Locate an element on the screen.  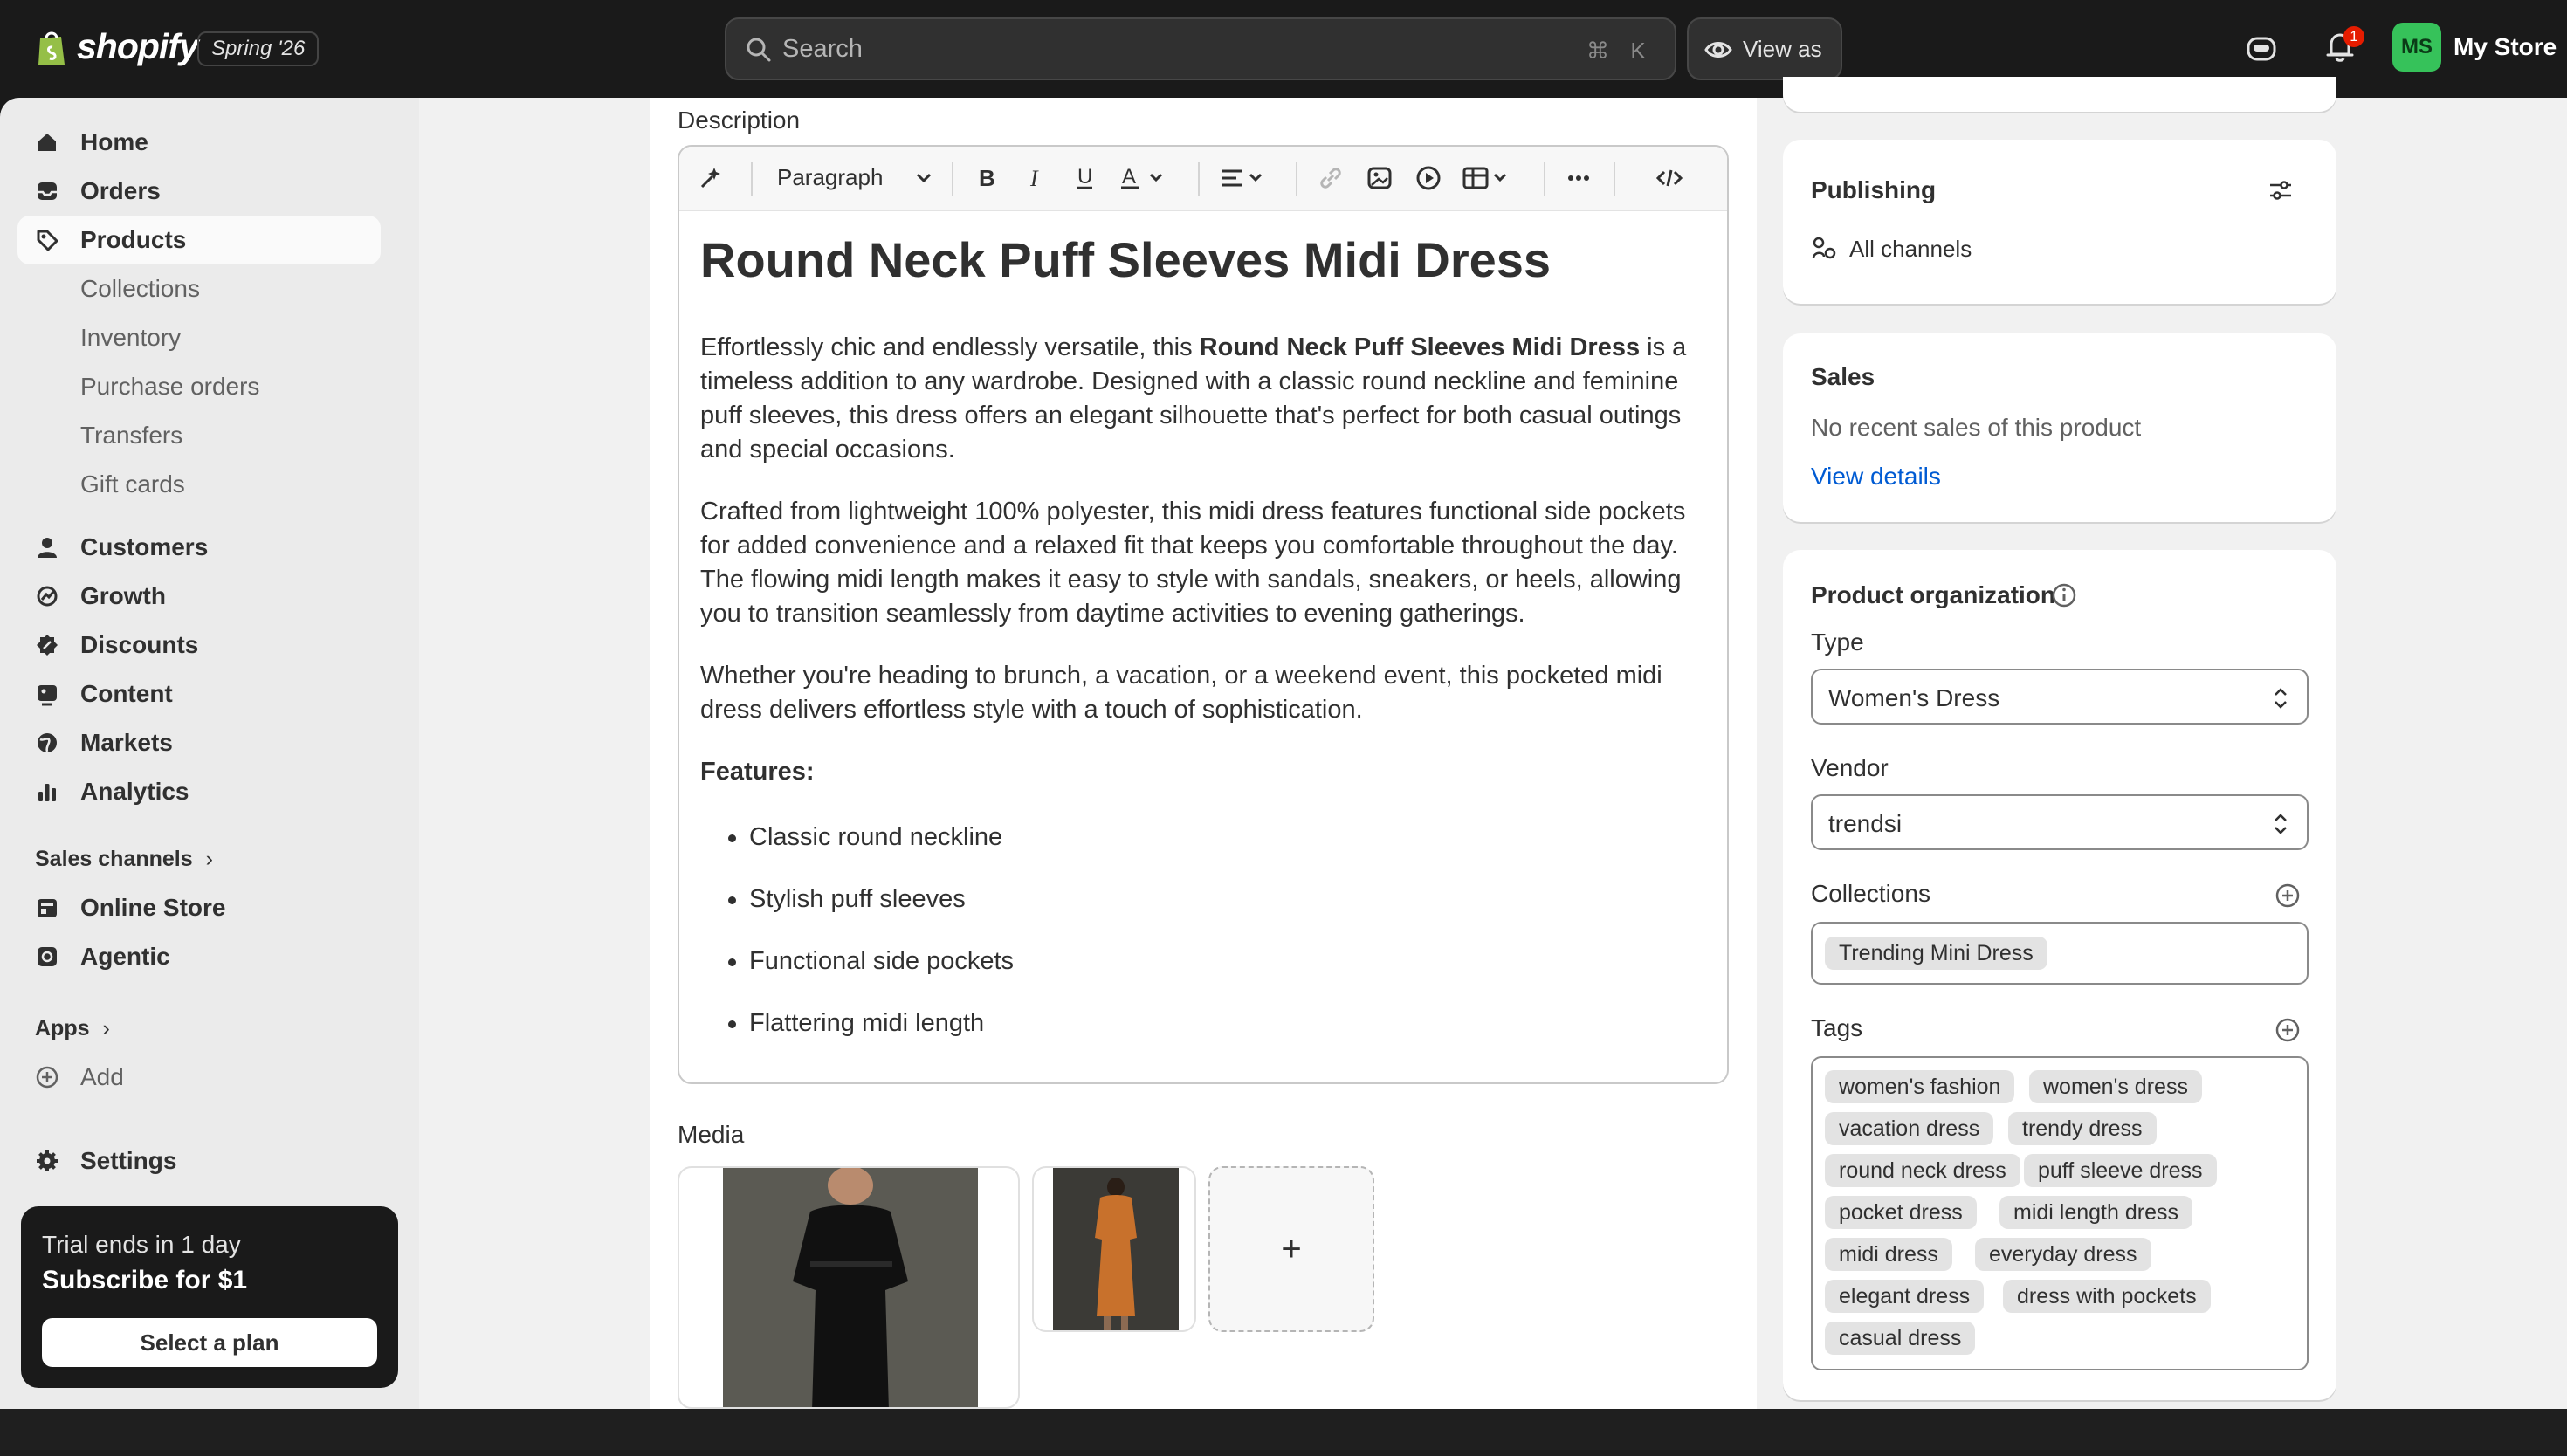
store-menu-button: MS My Store is located at coordinates (2474, 47).